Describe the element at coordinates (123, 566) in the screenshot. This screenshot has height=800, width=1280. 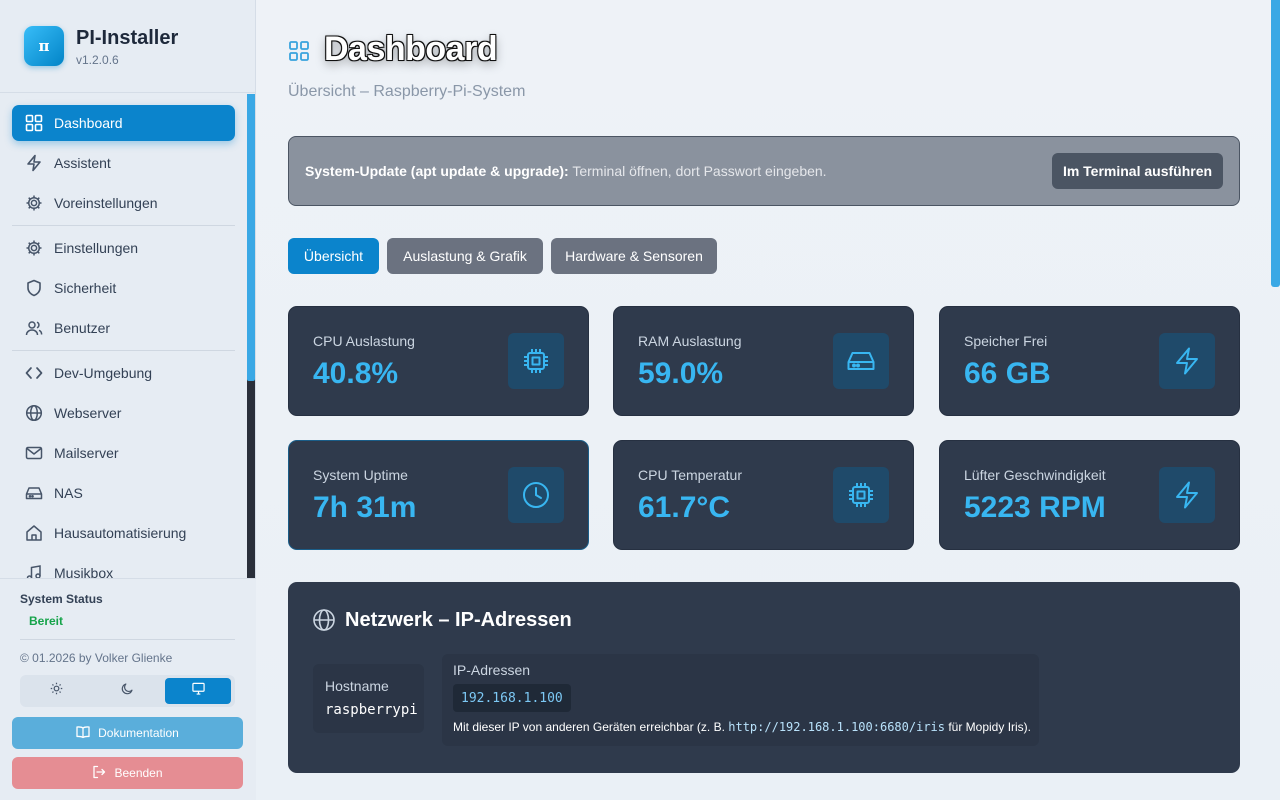
I see `sidebar-item-musikbox: Musikbox` at that location.